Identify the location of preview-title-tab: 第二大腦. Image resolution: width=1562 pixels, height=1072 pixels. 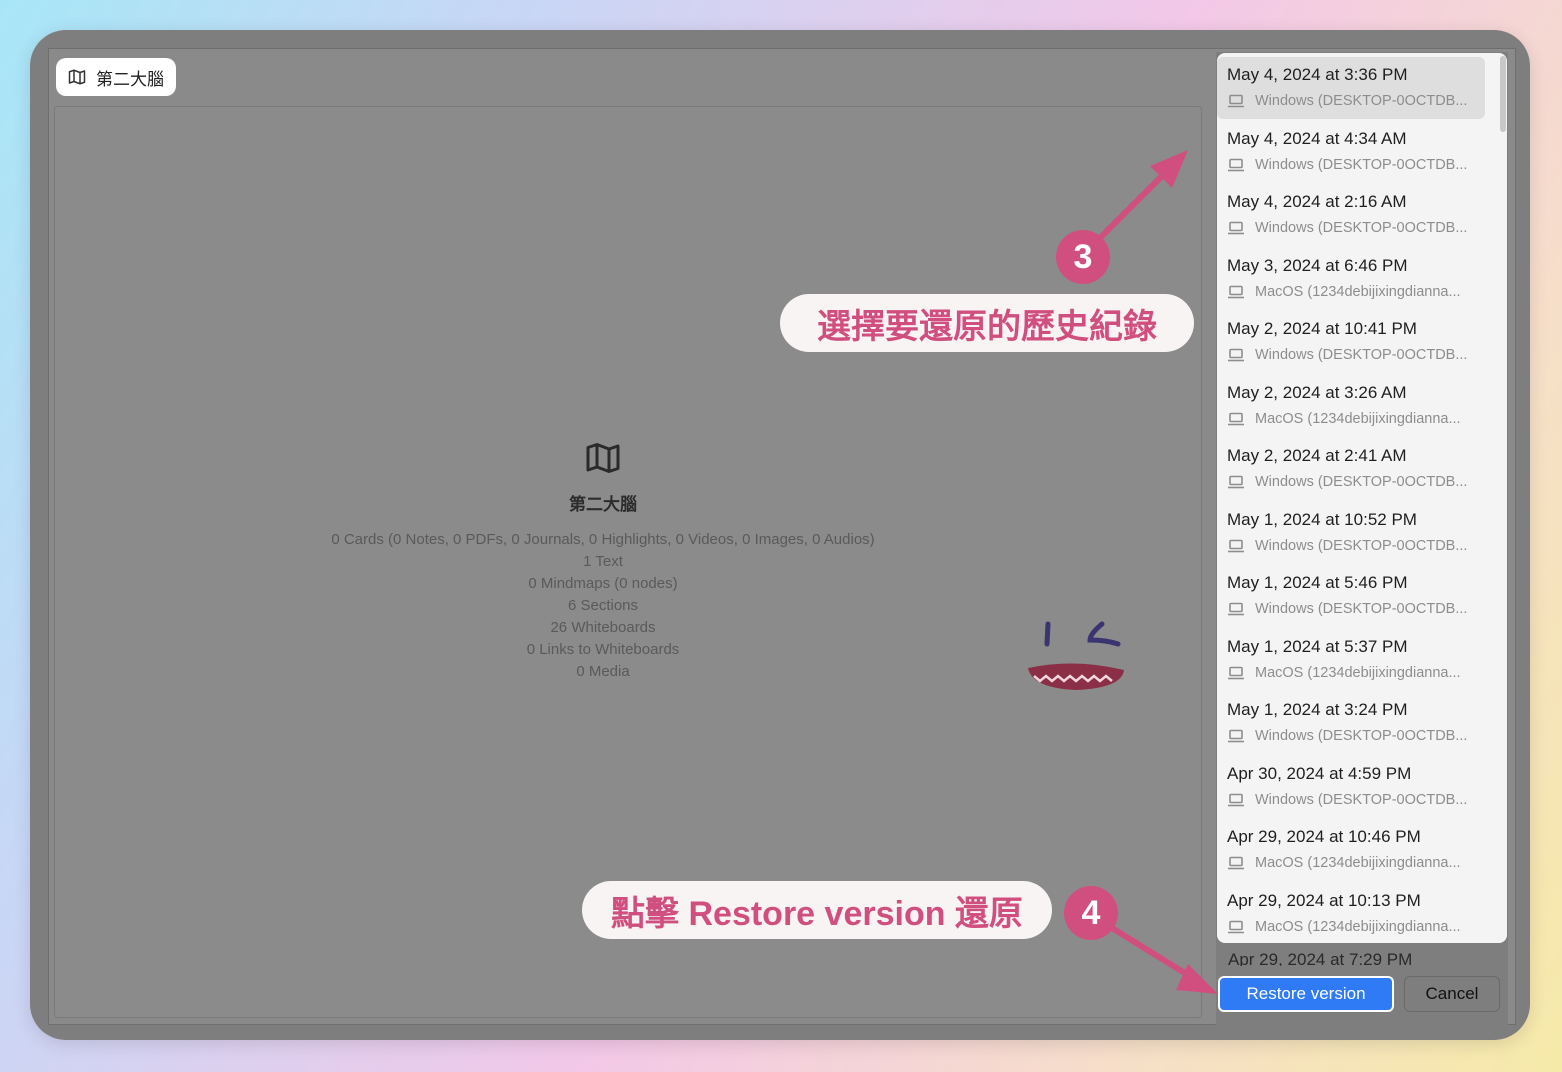
(116, 77).